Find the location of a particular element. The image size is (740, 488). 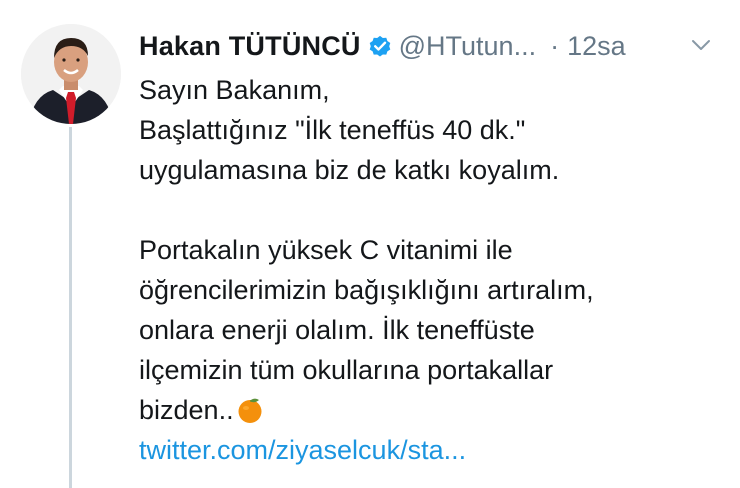

avatar-image is located at coordinates (71, 74).